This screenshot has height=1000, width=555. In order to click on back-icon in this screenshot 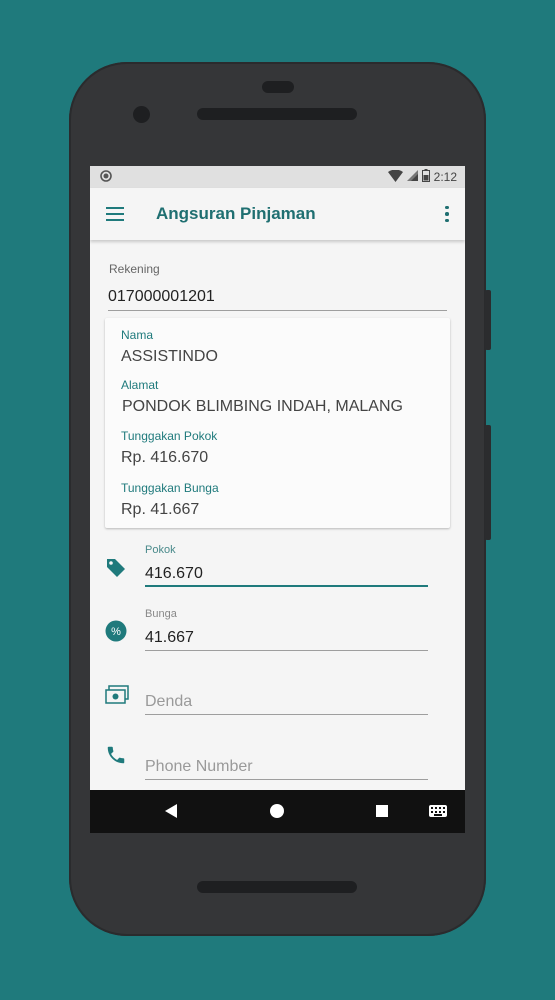, I will do `click(171, 811)`.